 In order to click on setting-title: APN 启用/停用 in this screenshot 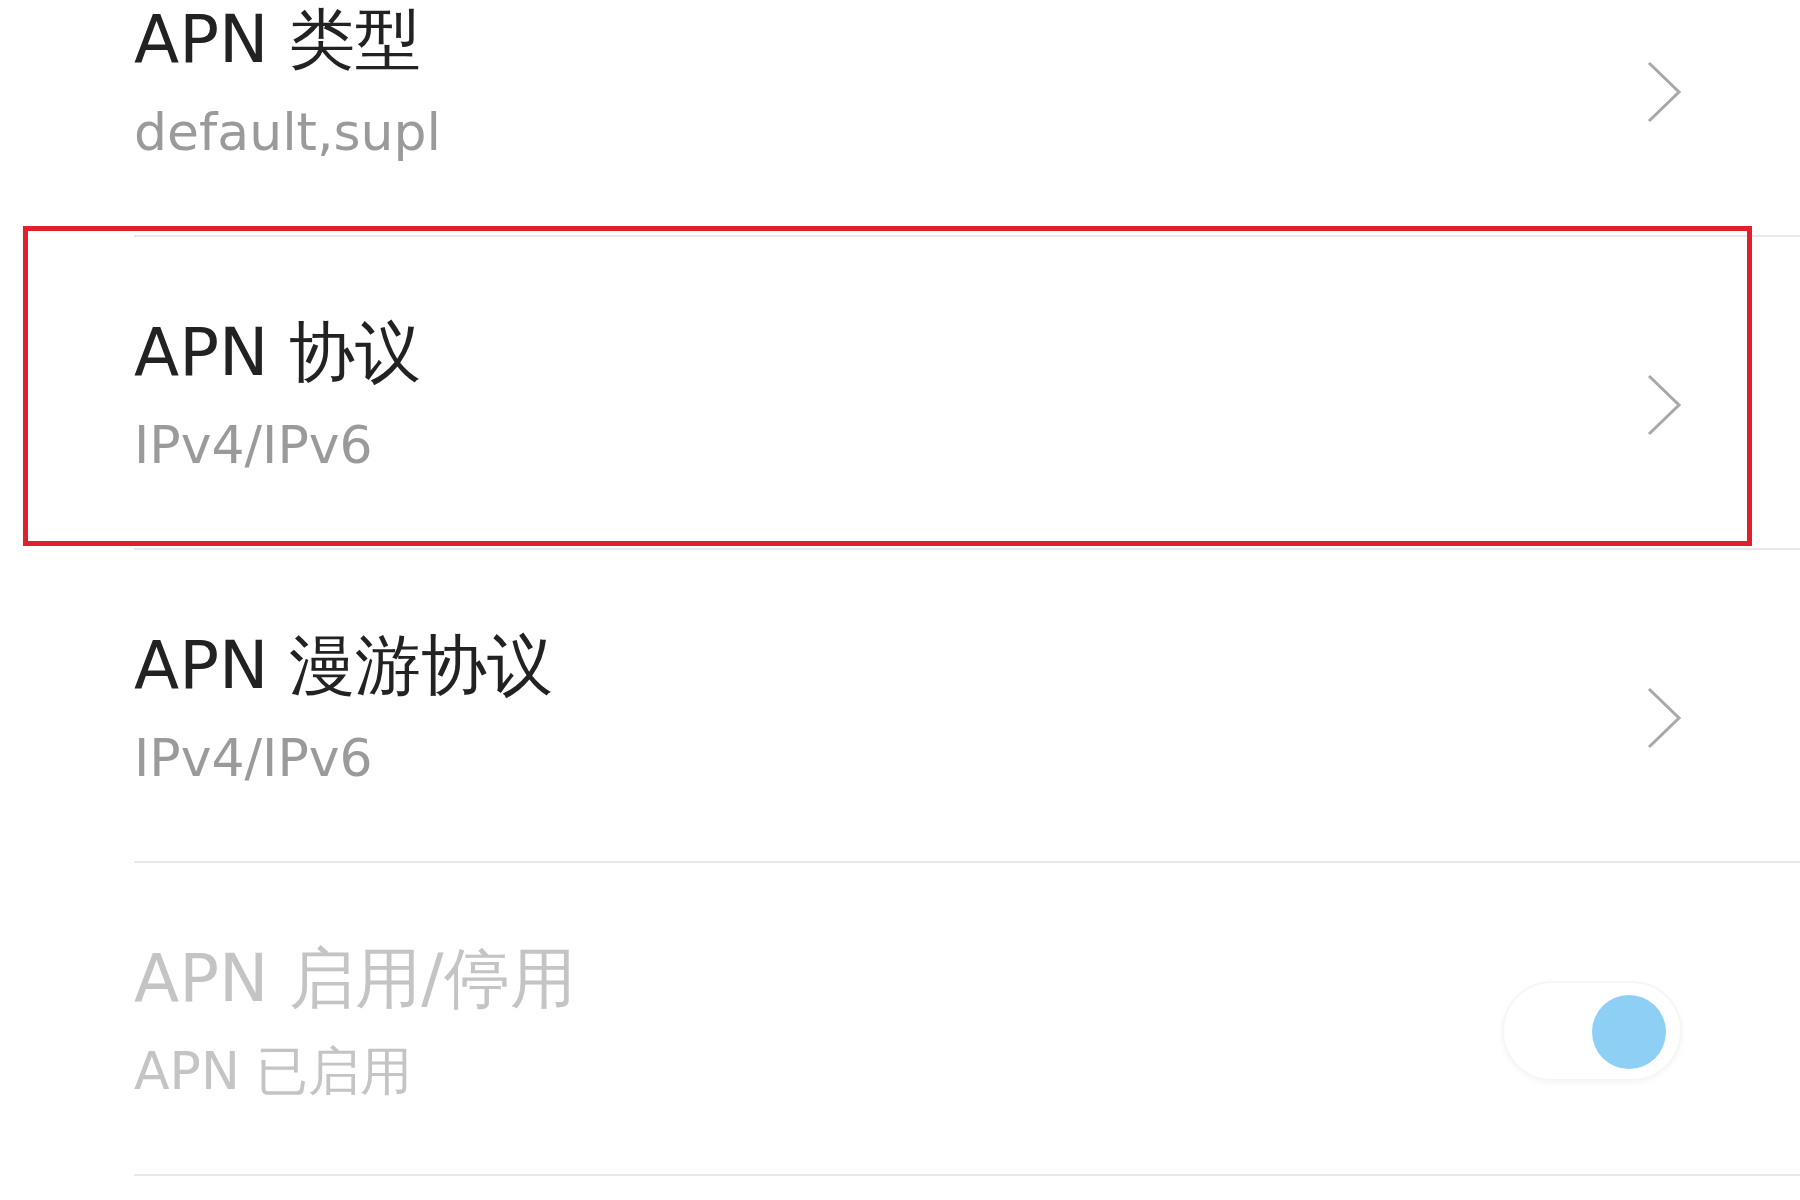, I will do `click(355, 979)`.